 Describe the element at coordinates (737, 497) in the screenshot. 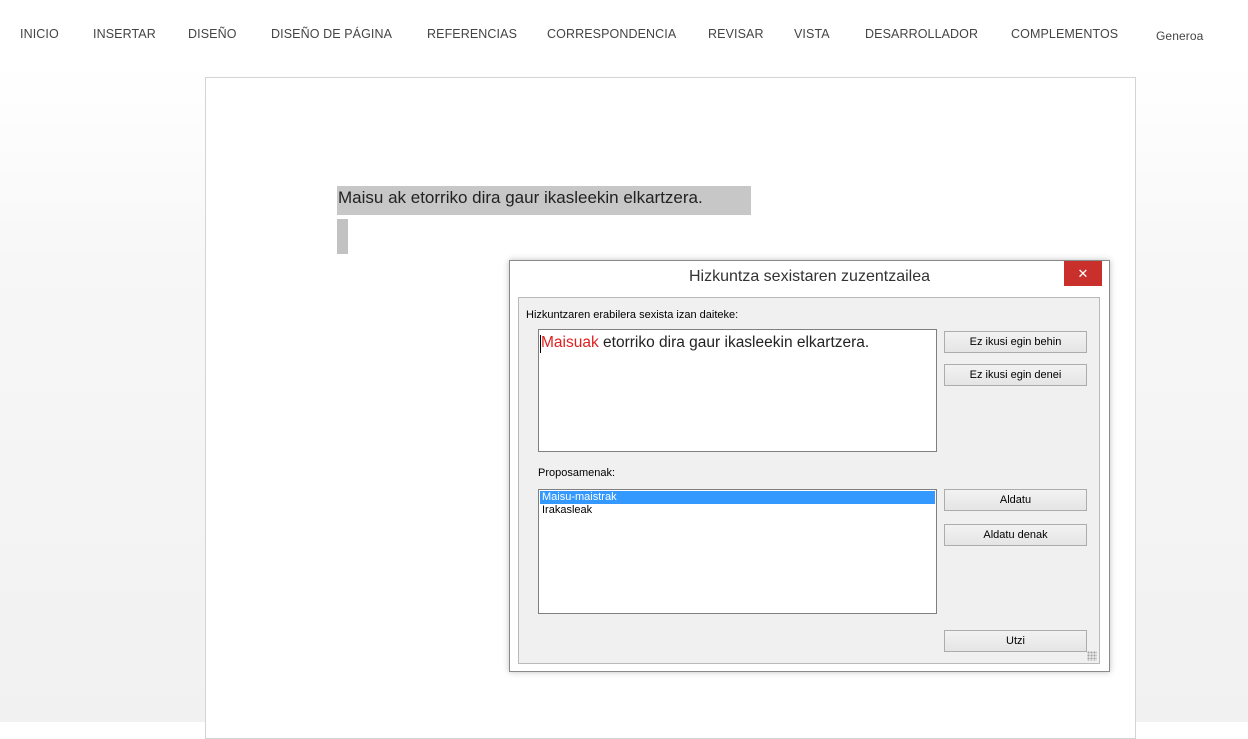

I see `proposal-item: Maisu-maistrak` at that location.